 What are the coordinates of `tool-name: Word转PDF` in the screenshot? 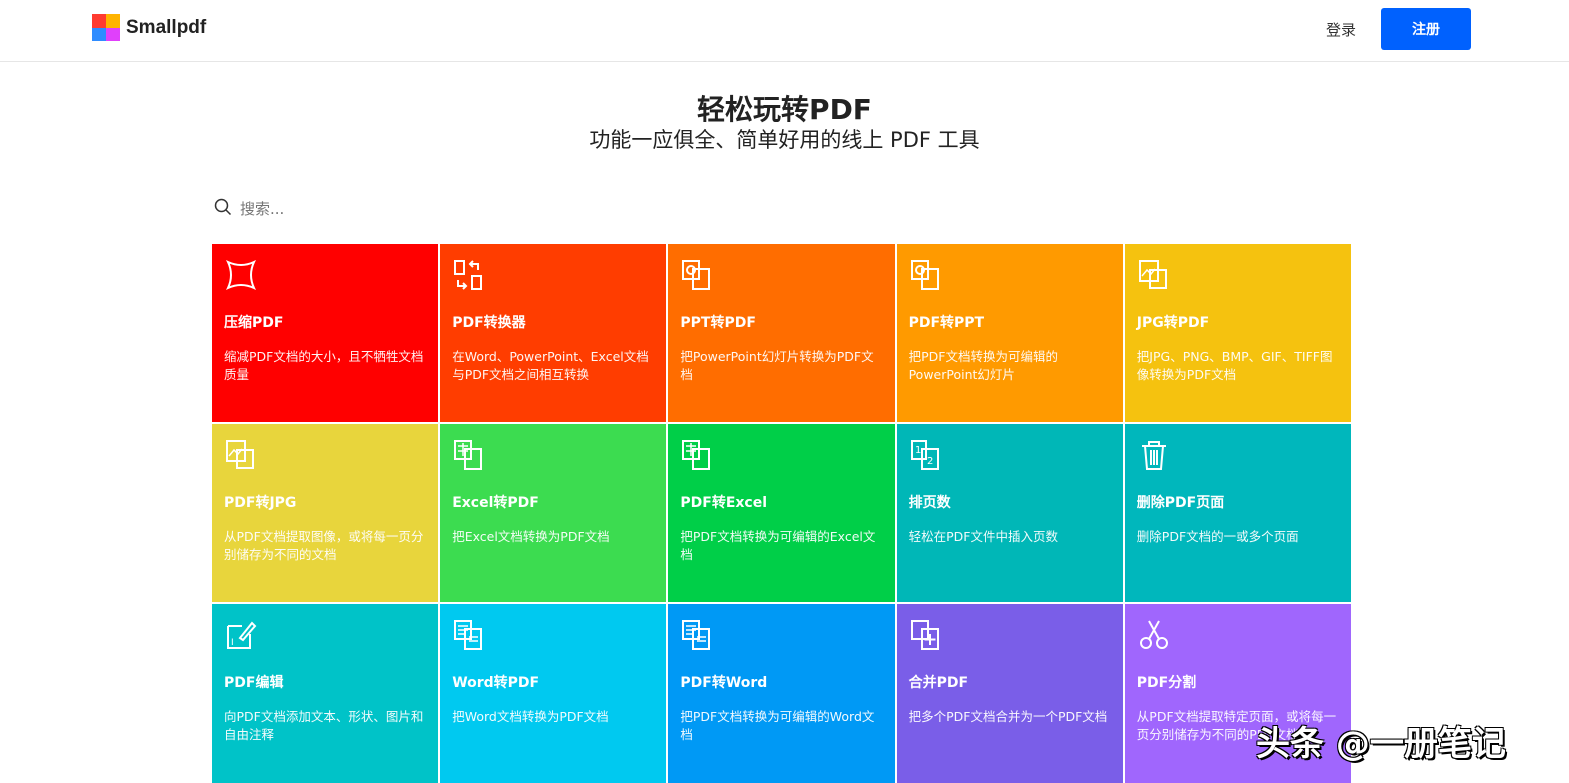 It's located at (496, 683).